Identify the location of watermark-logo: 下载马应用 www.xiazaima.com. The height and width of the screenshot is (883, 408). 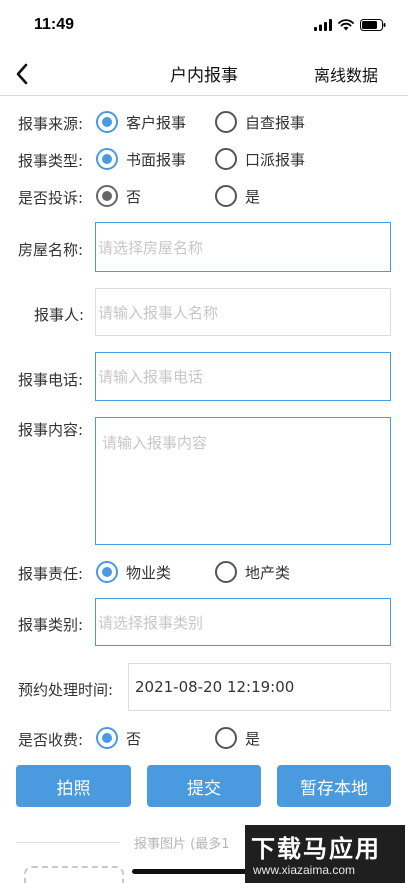
(325, 854).